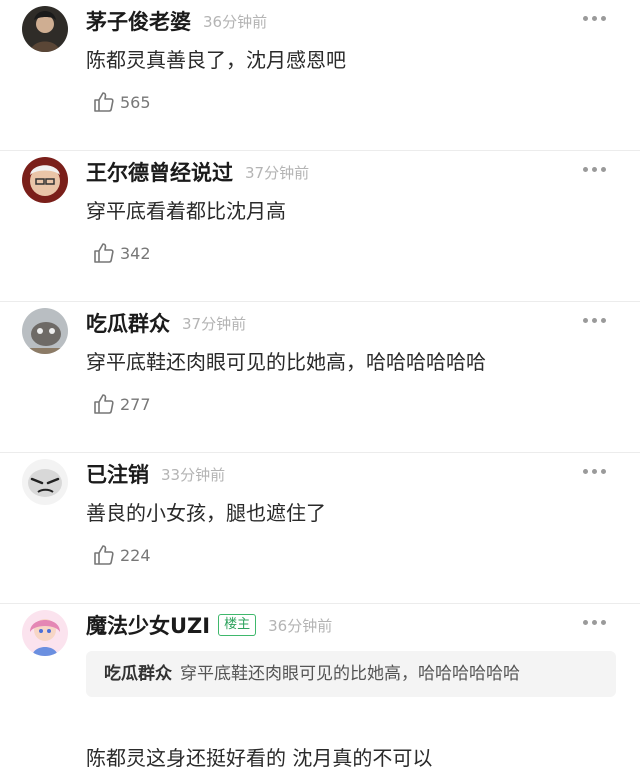 The width and height of the screenshot is (640, 774). I want to click on like-count: 224, so click(135, 555).